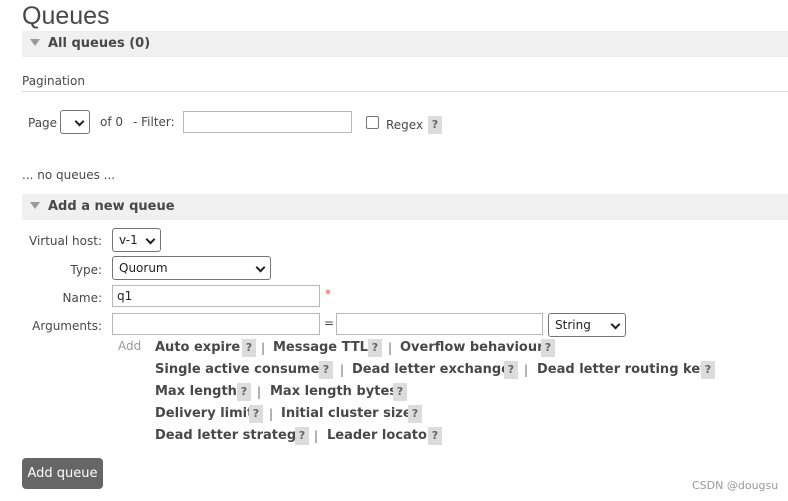  Describe the element at coordinates (230, 435) in the screenshot. I see `arg-dead-letter-strategy: Dead letter strategy` at that location.